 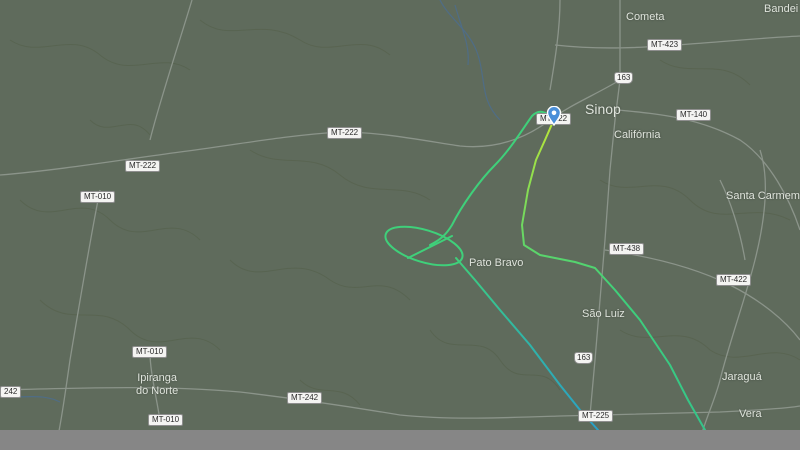 I want to click on road-shield-mt222-west: MT-222, so click(x=143, y=166).